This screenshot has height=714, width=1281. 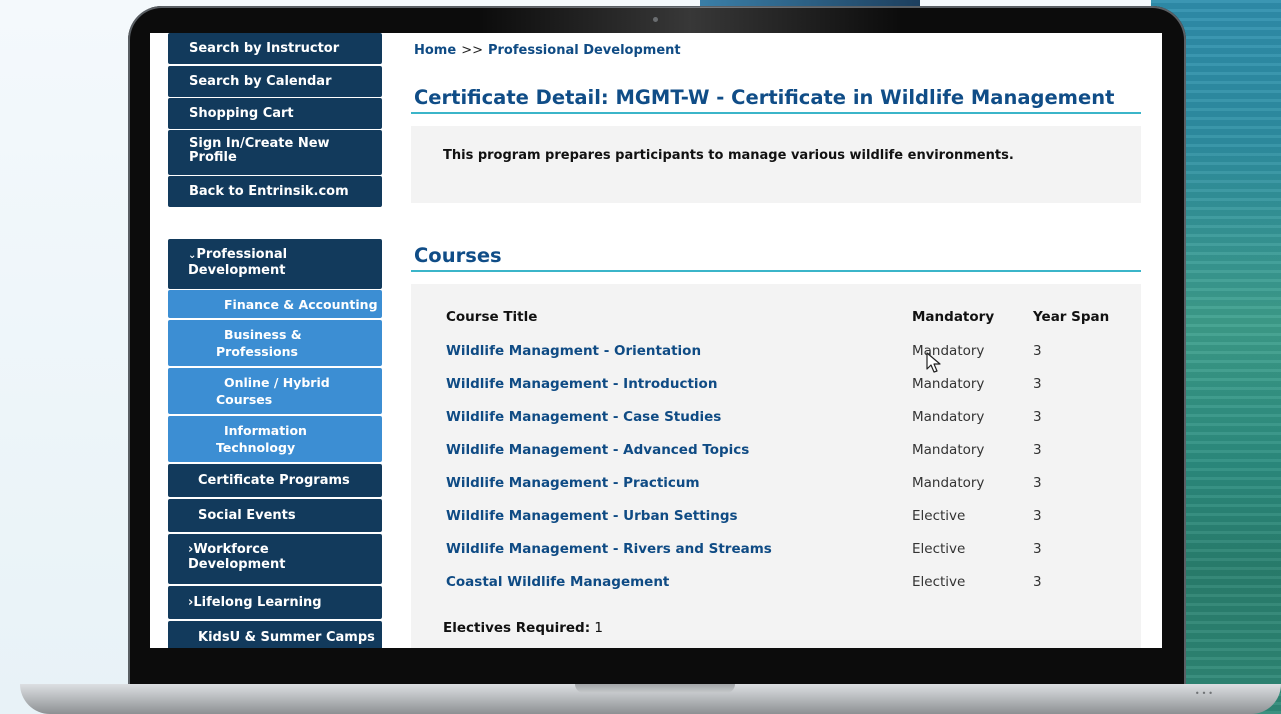 I want to click on category-label: Social Events, so click(x=247, y=515).